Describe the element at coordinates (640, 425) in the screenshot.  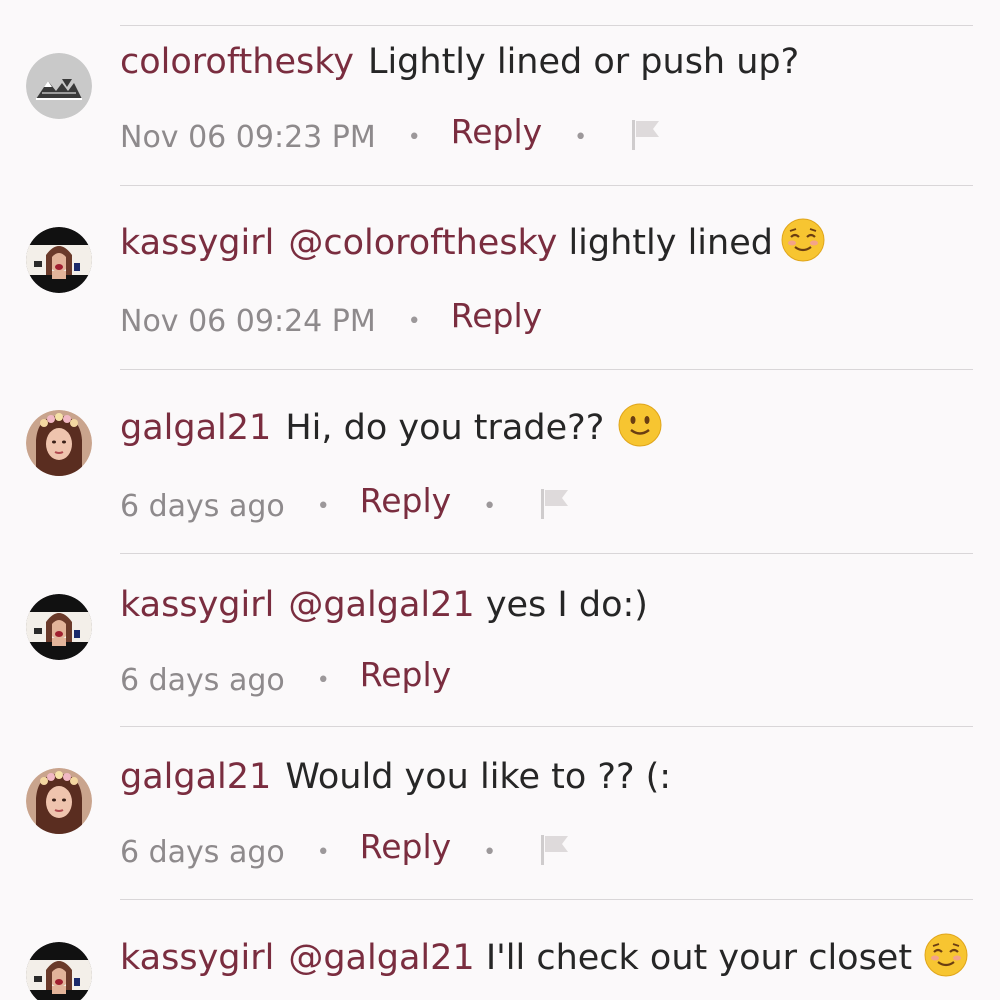
I see `slightly-smiling-face-icon` at that location.